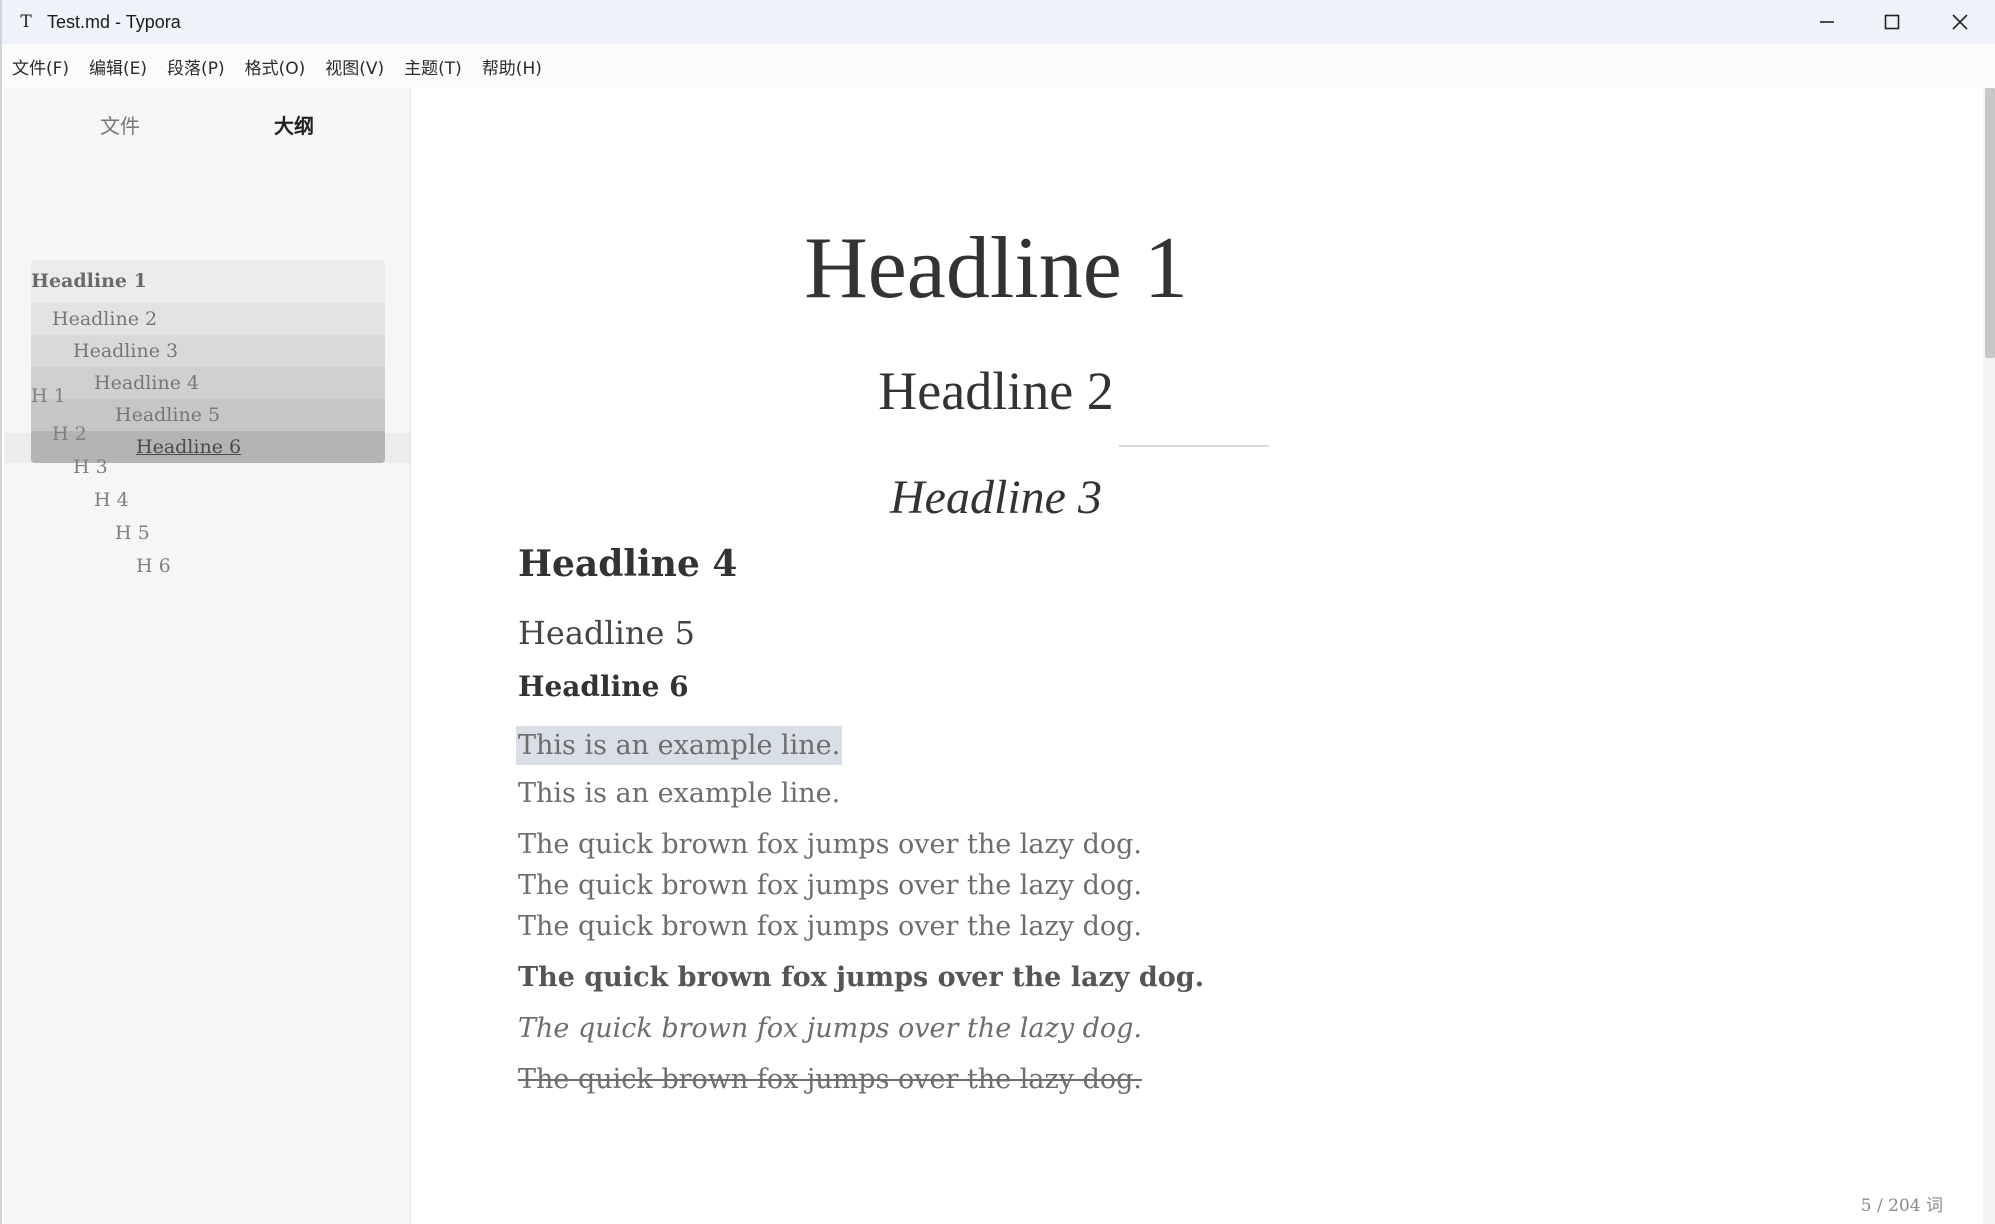 The width and height of the screenshot is (1995, 1224). I want to click on outline-item-h1: Headline 1, so click(208, 281).